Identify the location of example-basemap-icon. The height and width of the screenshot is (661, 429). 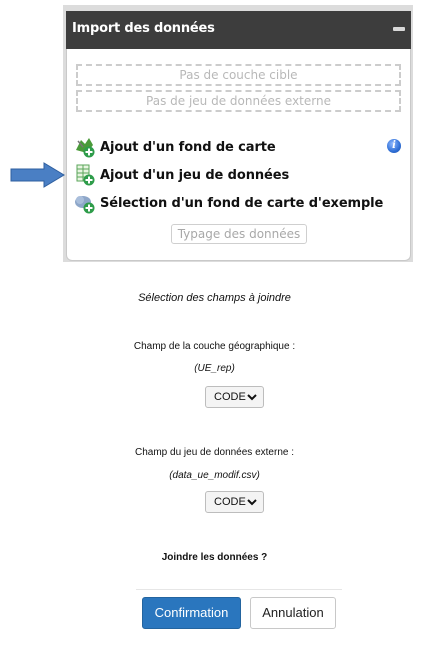
(85, 203).